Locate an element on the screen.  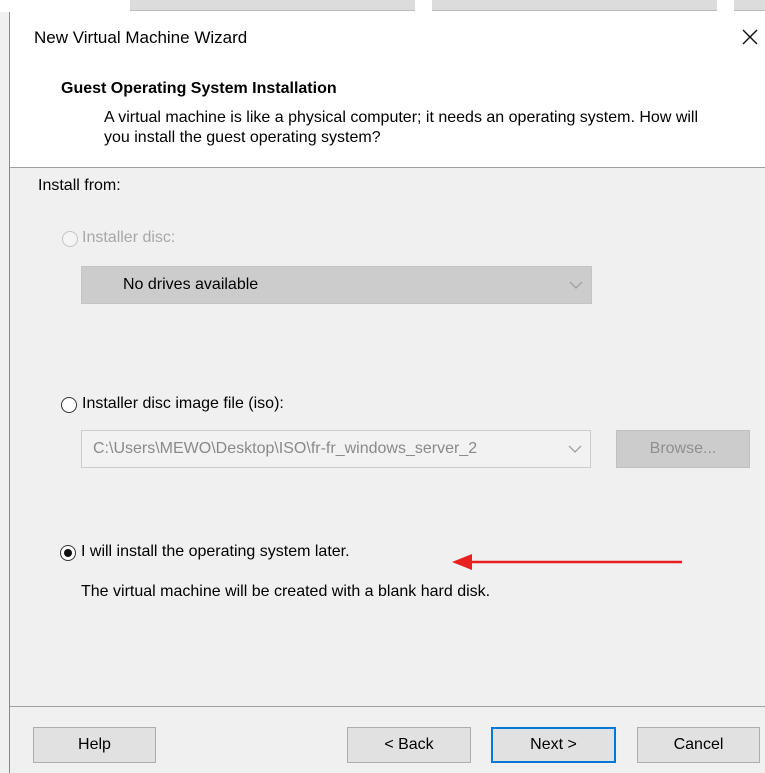
installer-disc-label: Installer disc: is located at coordinates (129, 237).